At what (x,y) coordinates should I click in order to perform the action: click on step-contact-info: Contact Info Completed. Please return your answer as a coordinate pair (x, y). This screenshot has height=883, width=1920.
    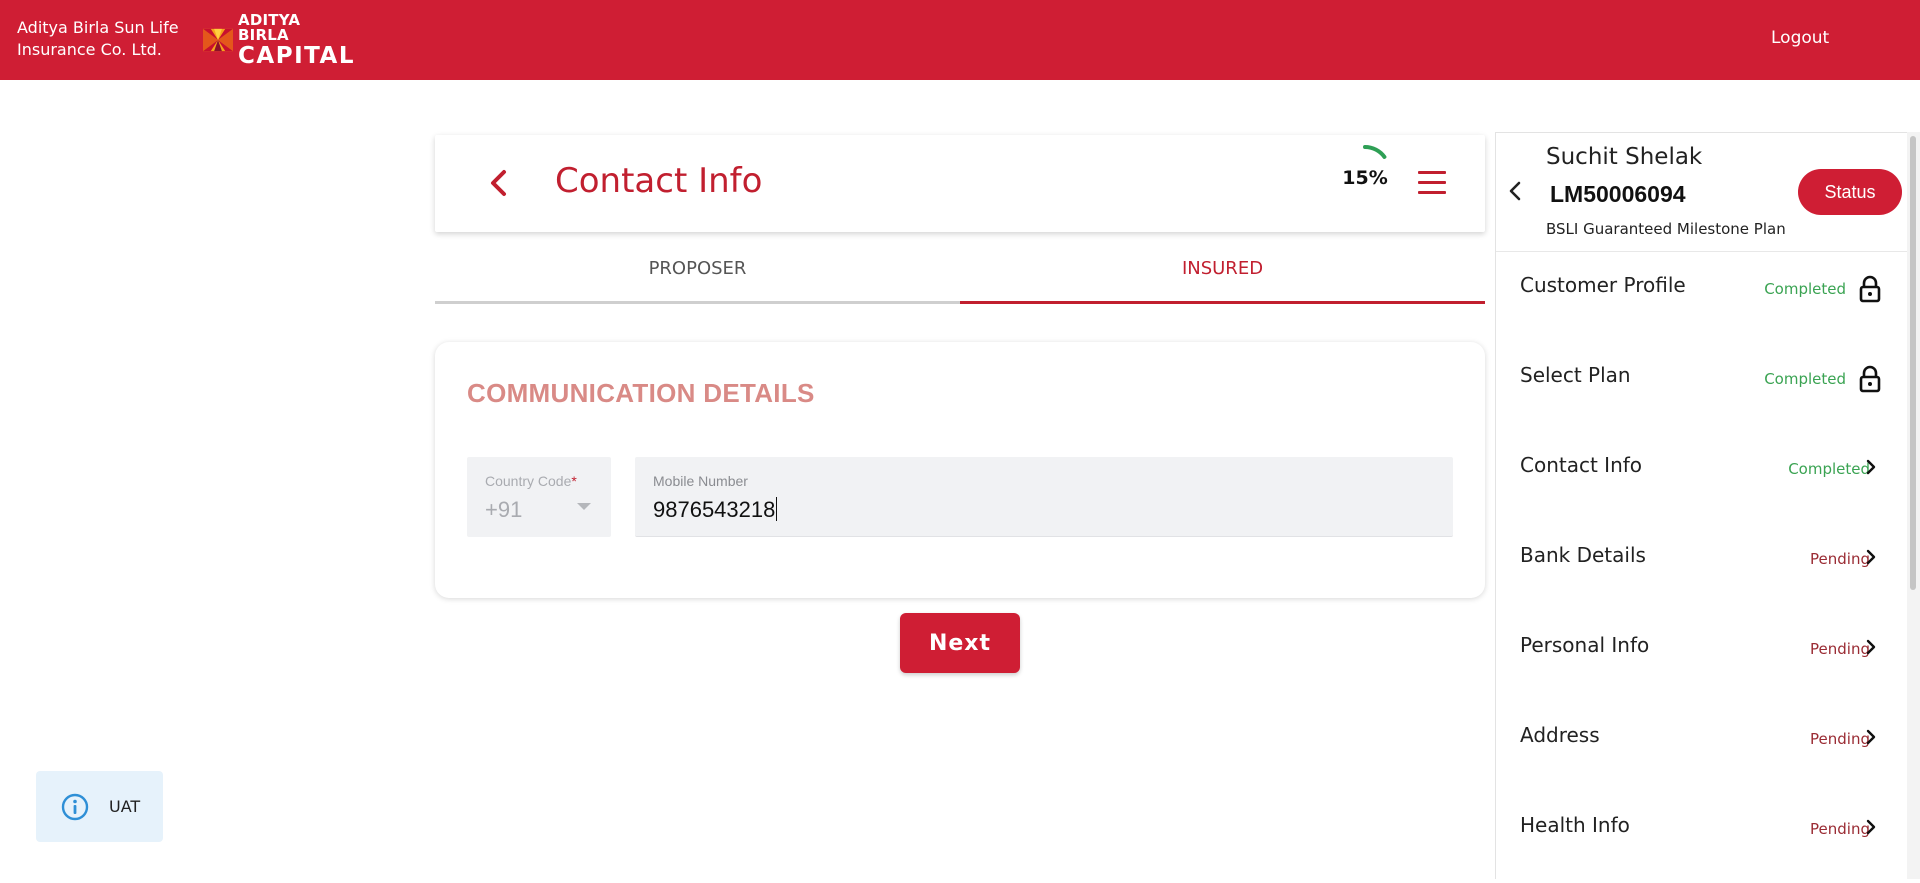
    Looking at the image, I should click on (1702, 478).